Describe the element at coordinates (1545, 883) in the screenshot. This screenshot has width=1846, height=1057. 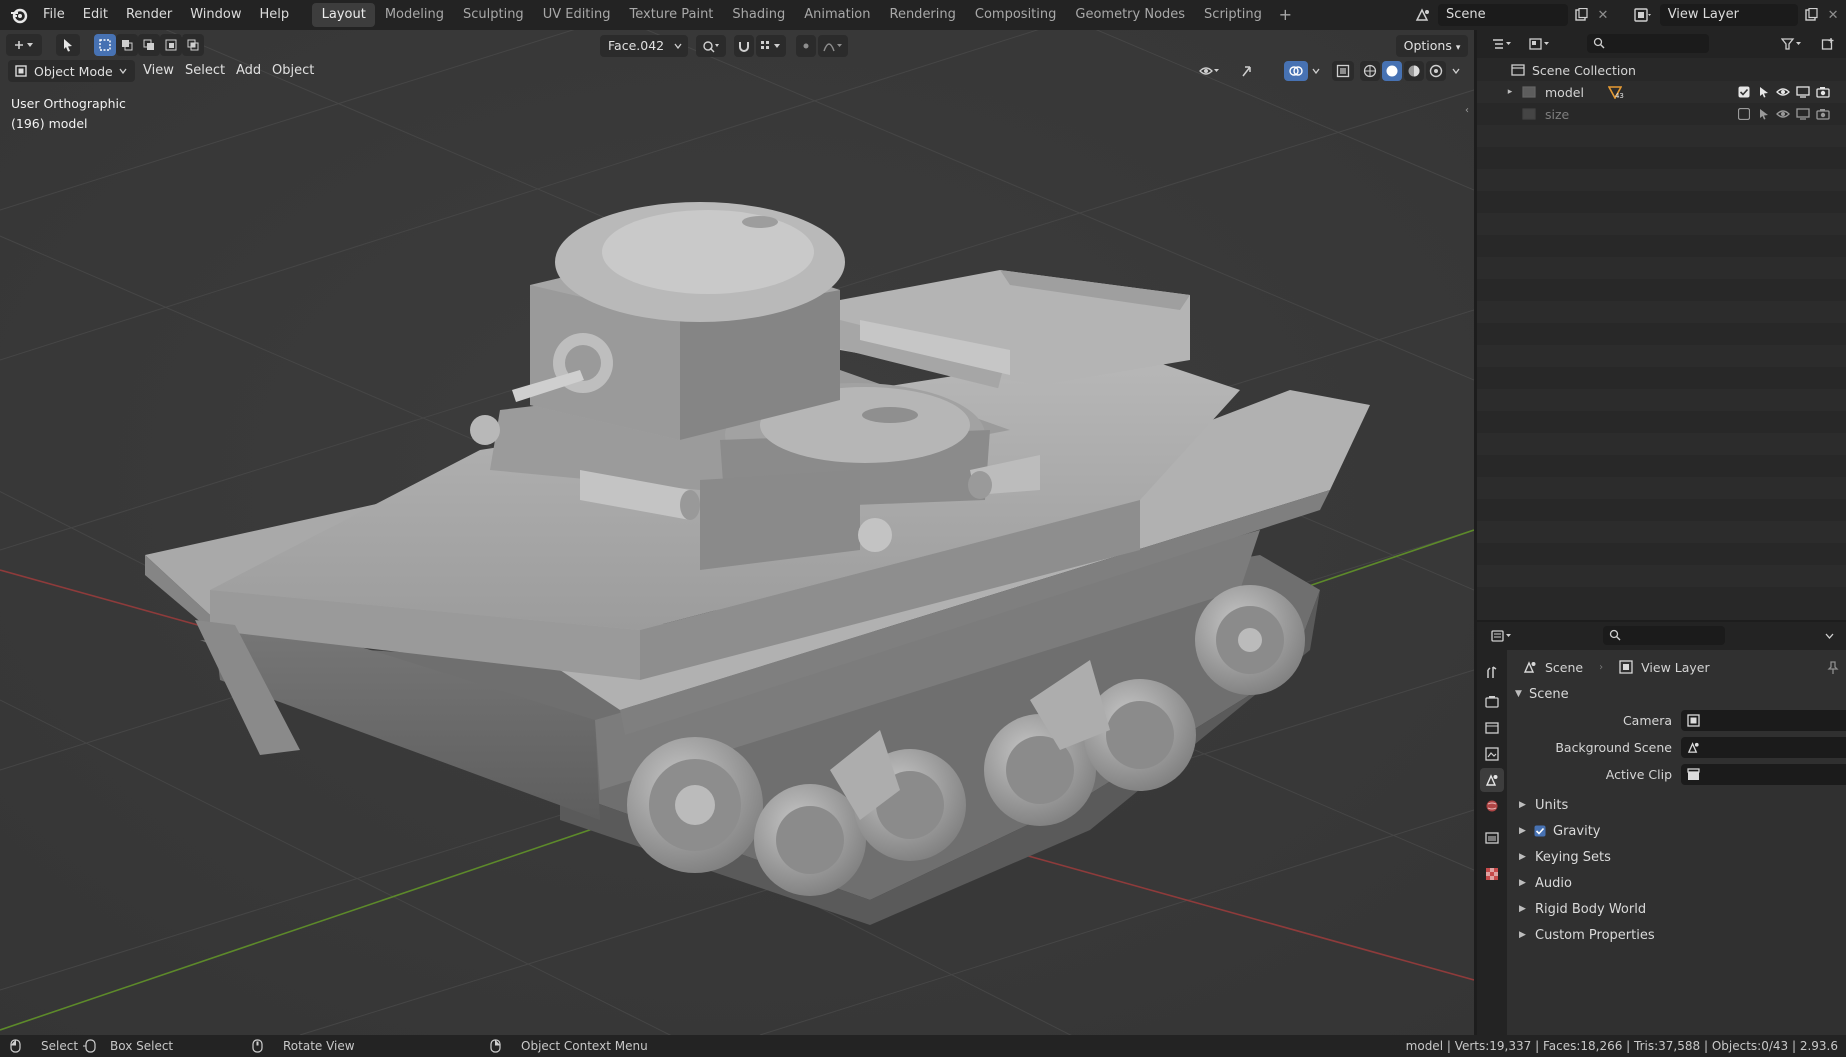
I see `audio-panel: ▶ Audio` at that location.